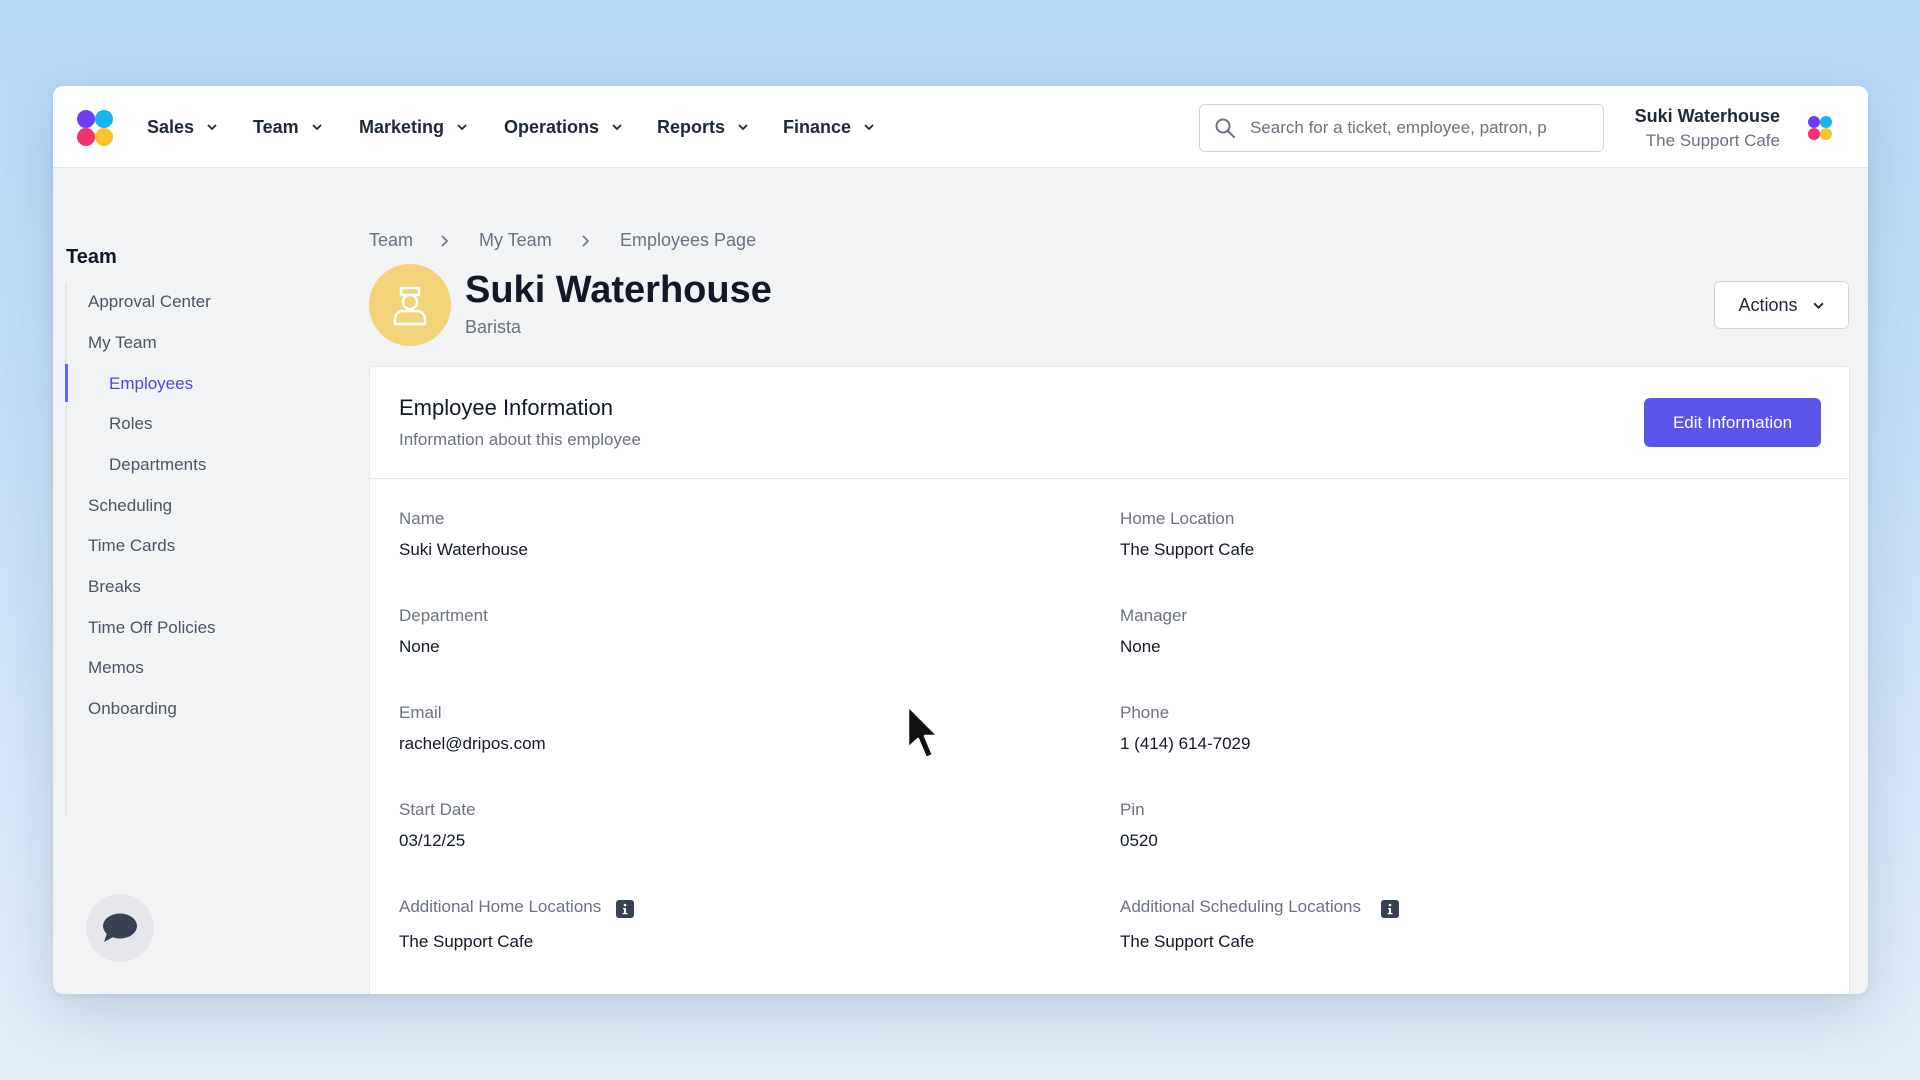 The image size is (1920, 1080). I want to click on breadcrumb-my-team: My Team, so click(515, 240).